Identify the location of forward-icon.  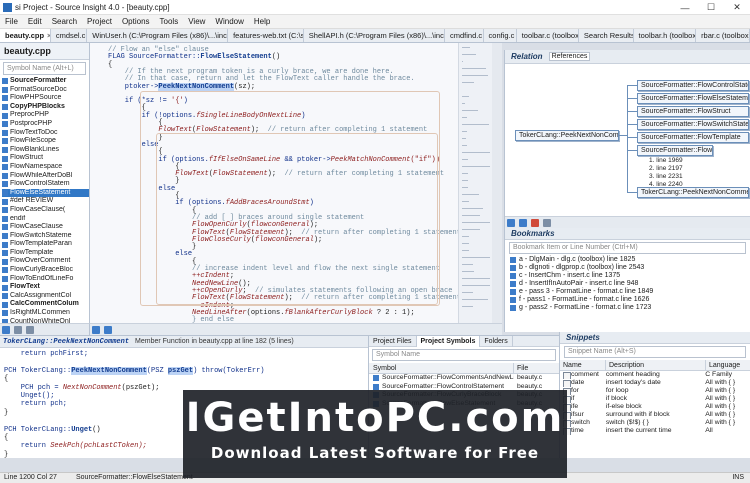
(108, 329).